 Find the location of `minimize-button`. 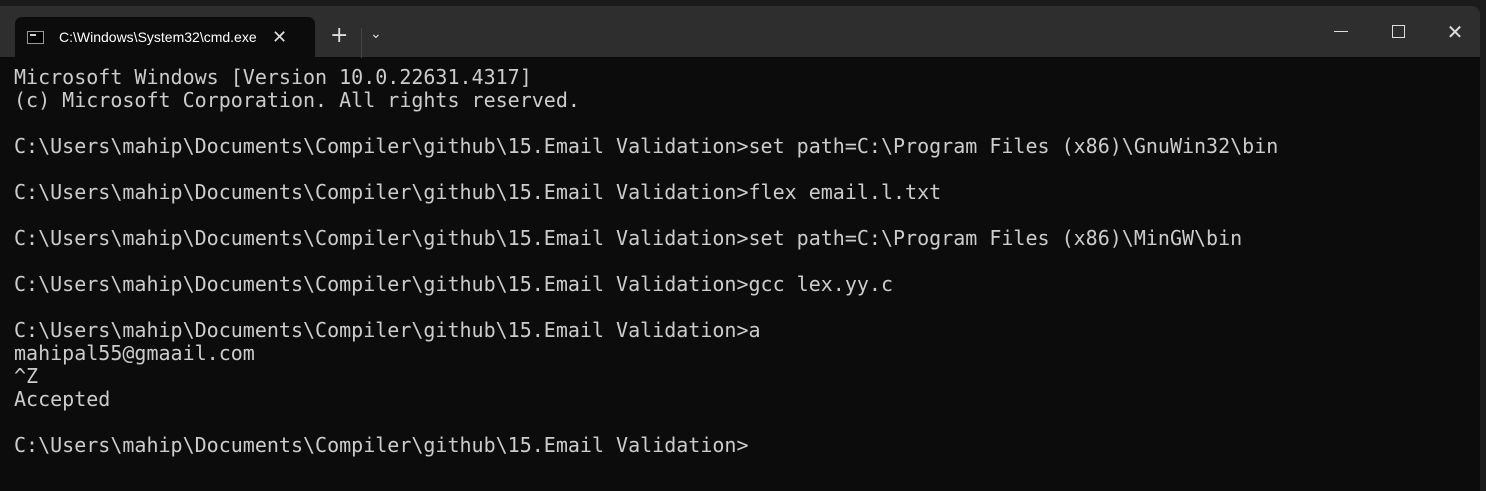

minimize-button is located at coordinates (1341, 31).